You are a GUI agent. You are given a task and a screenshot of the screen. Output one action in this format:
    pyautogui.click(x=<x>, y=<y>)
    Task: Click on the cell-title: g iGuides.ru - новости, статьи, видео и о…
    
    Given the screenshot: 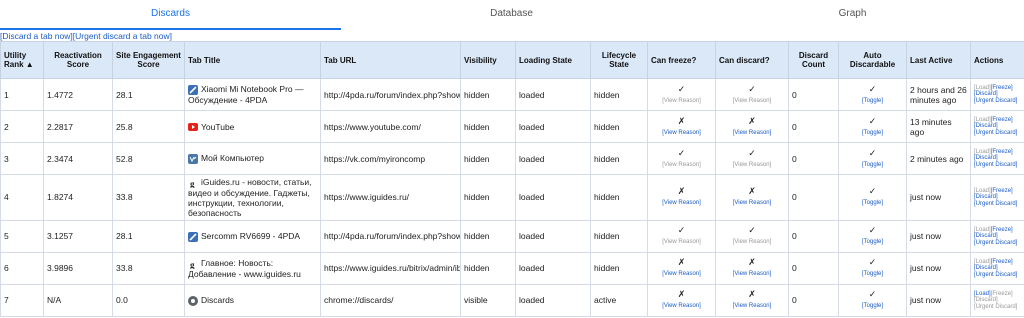 What is the action you would take?
    pyautogui.click(x=252, y=197)
    